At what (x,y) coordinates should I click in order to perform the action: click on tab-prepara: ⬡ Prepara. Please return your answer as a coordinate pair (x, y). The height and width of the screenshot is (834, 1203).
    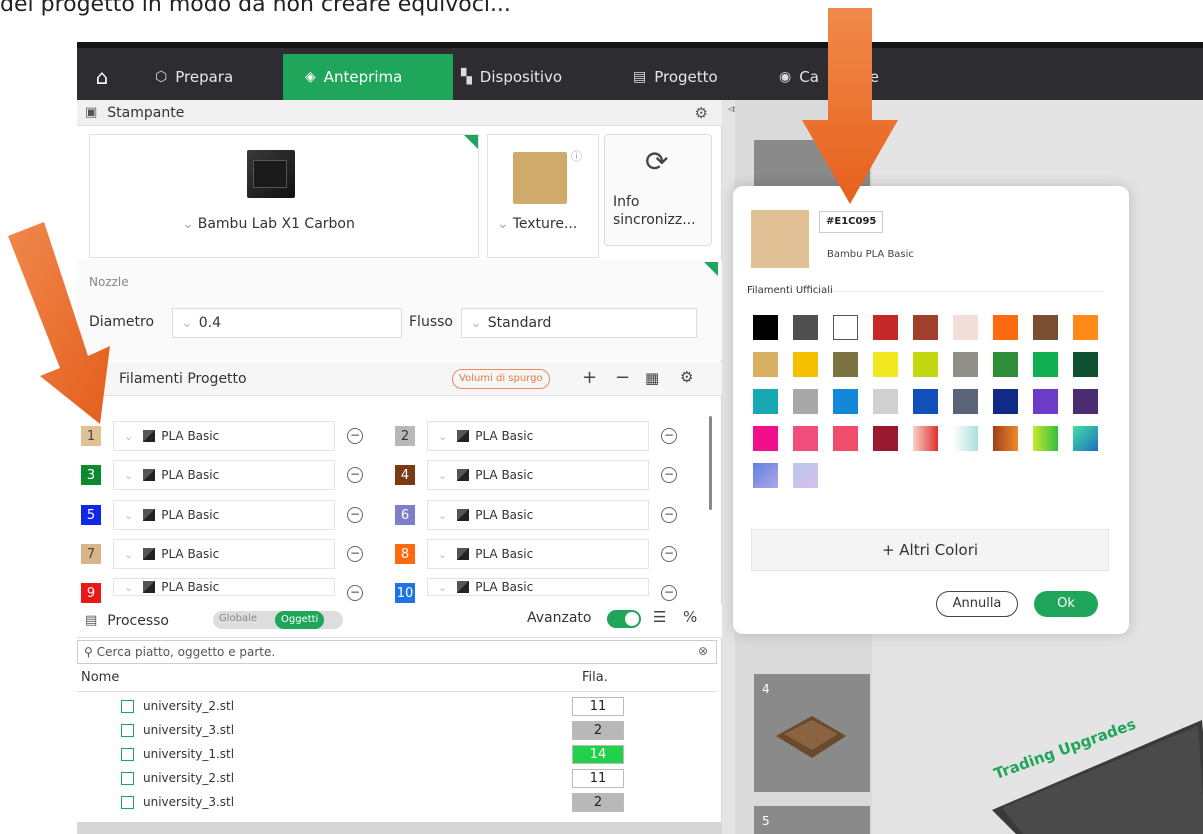
    Looking at the image, I should click on (194, 77).